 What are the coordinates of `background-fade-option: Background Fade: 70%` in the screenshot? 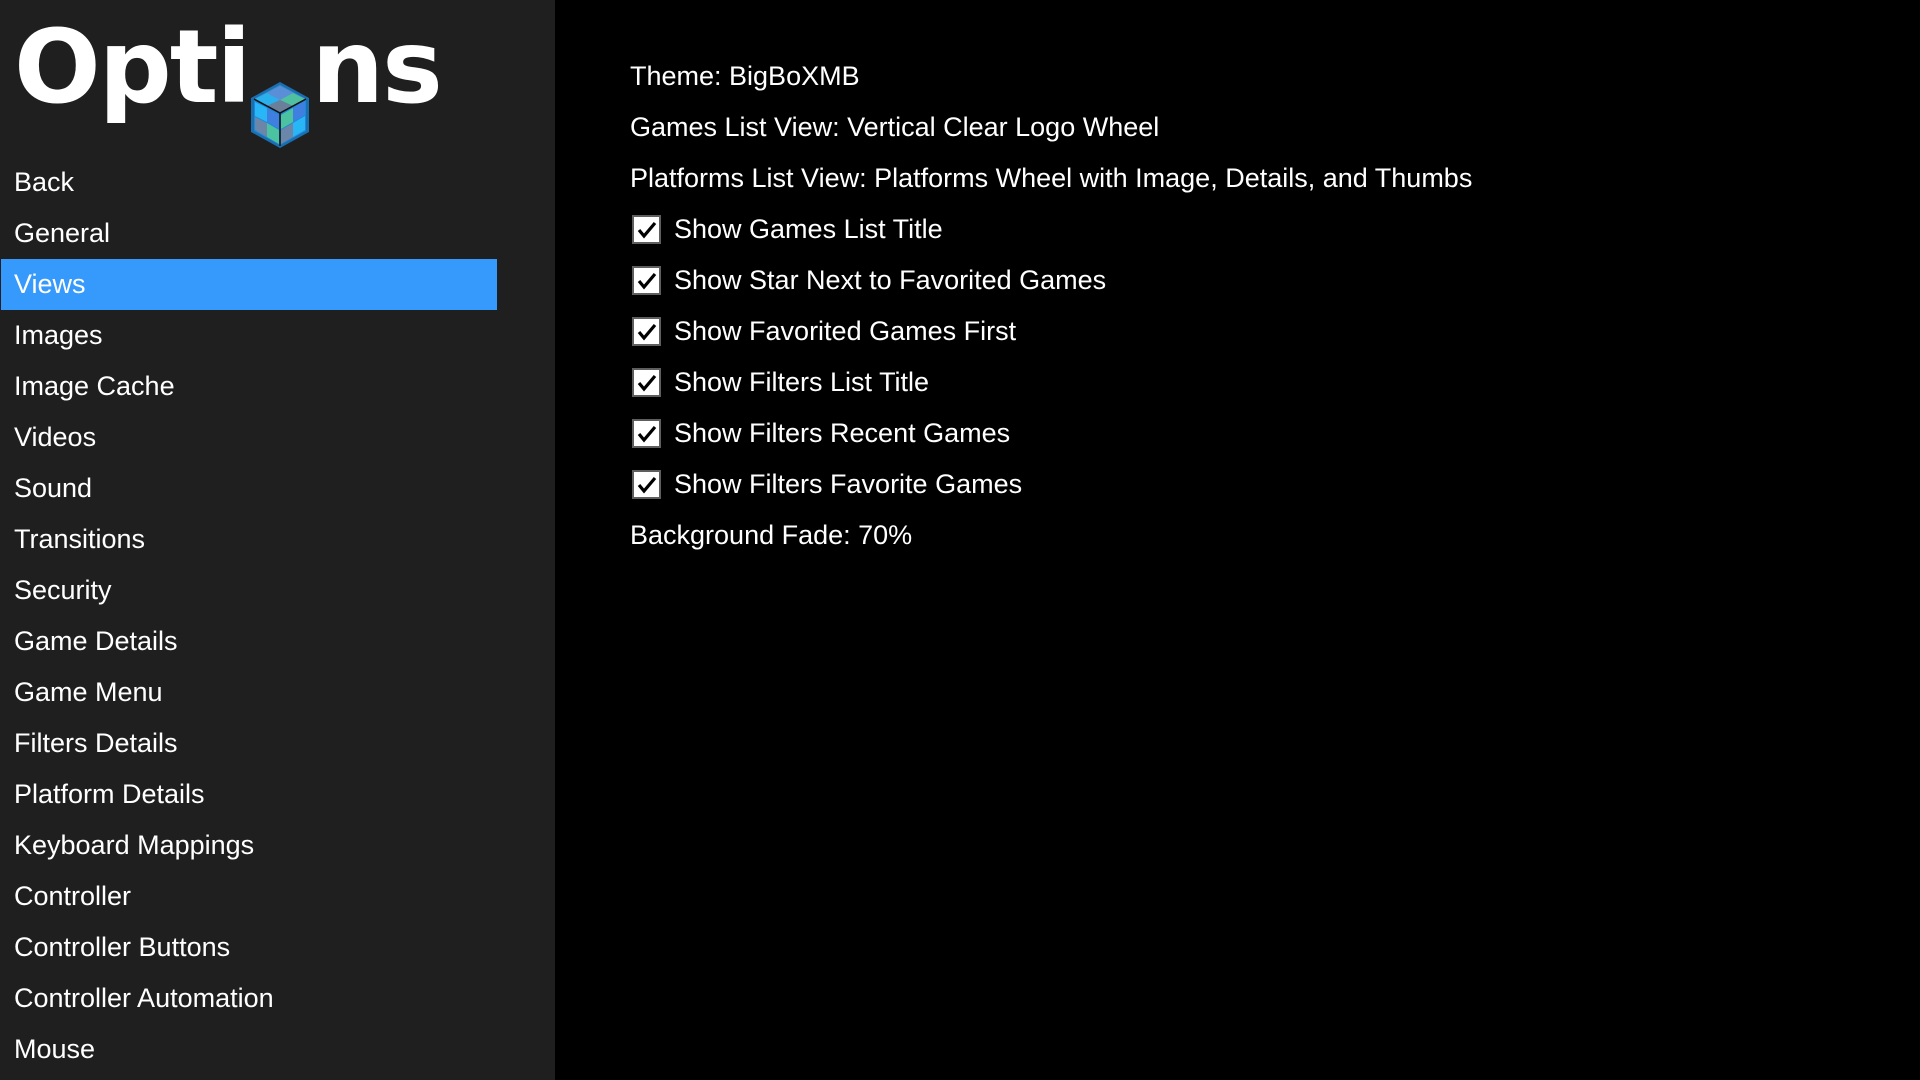 It's located at (1051, 535).